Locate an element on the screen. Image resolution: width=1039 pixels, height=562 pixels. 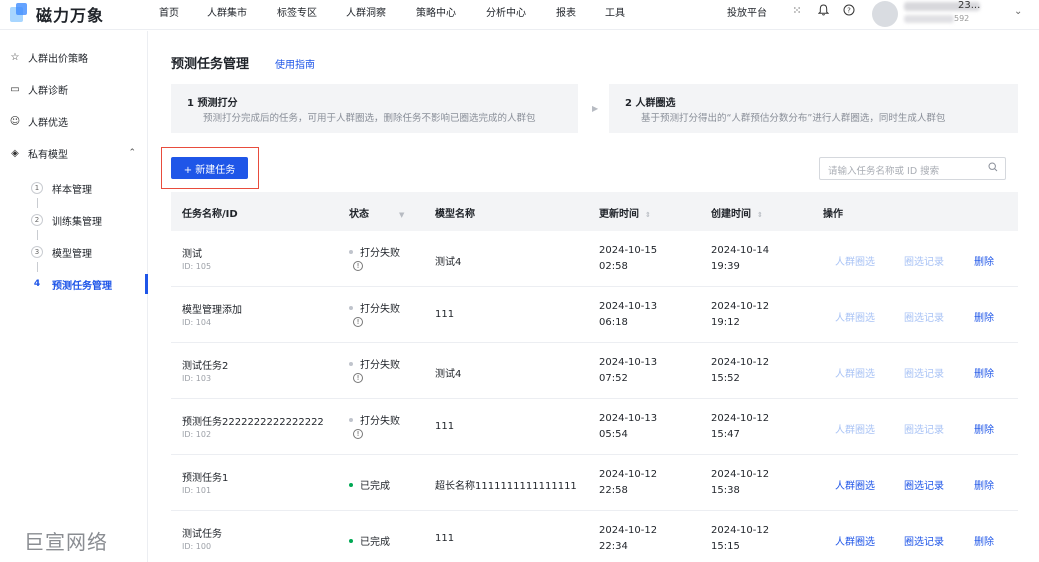
sidebar-item-private-model: ◈ 私有模型 ⌃ is located at coordinates (74, 153).